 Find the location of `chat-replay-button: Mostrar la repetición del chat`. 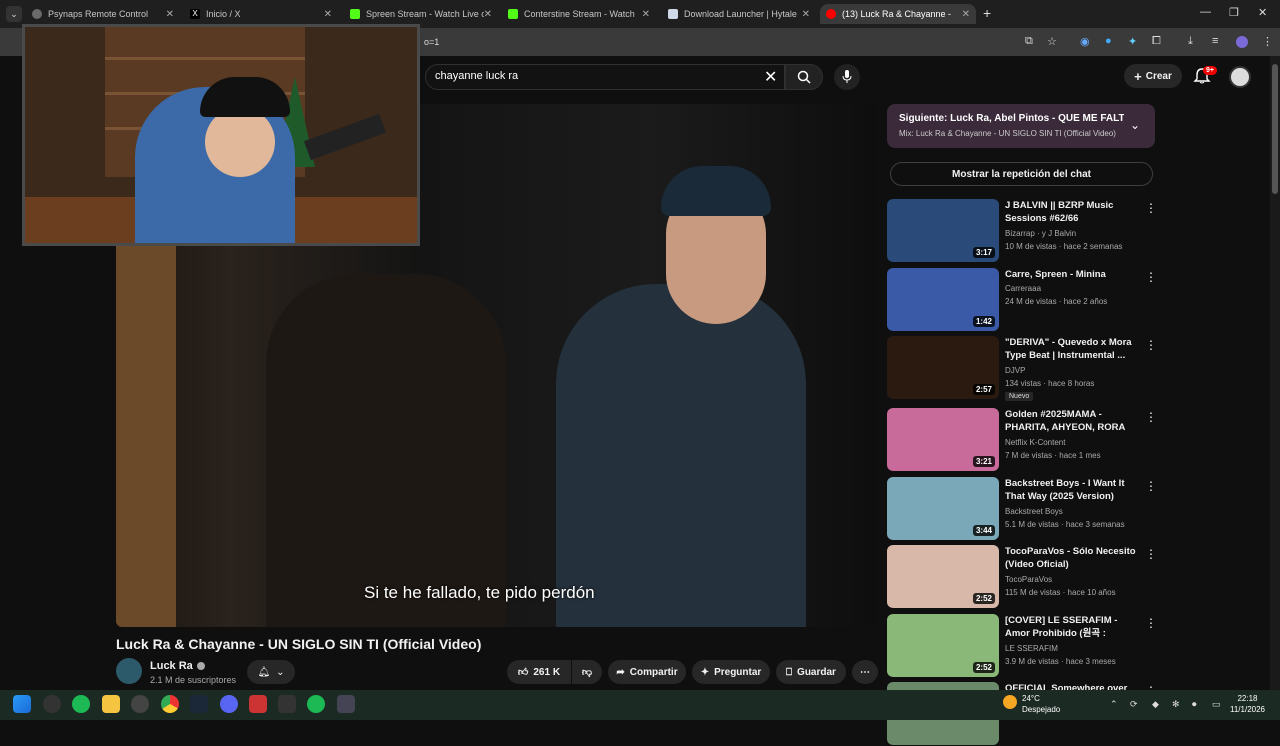

chat-replay-button: Mostrar la repetición del chat is located at coordinates (1021, 174).